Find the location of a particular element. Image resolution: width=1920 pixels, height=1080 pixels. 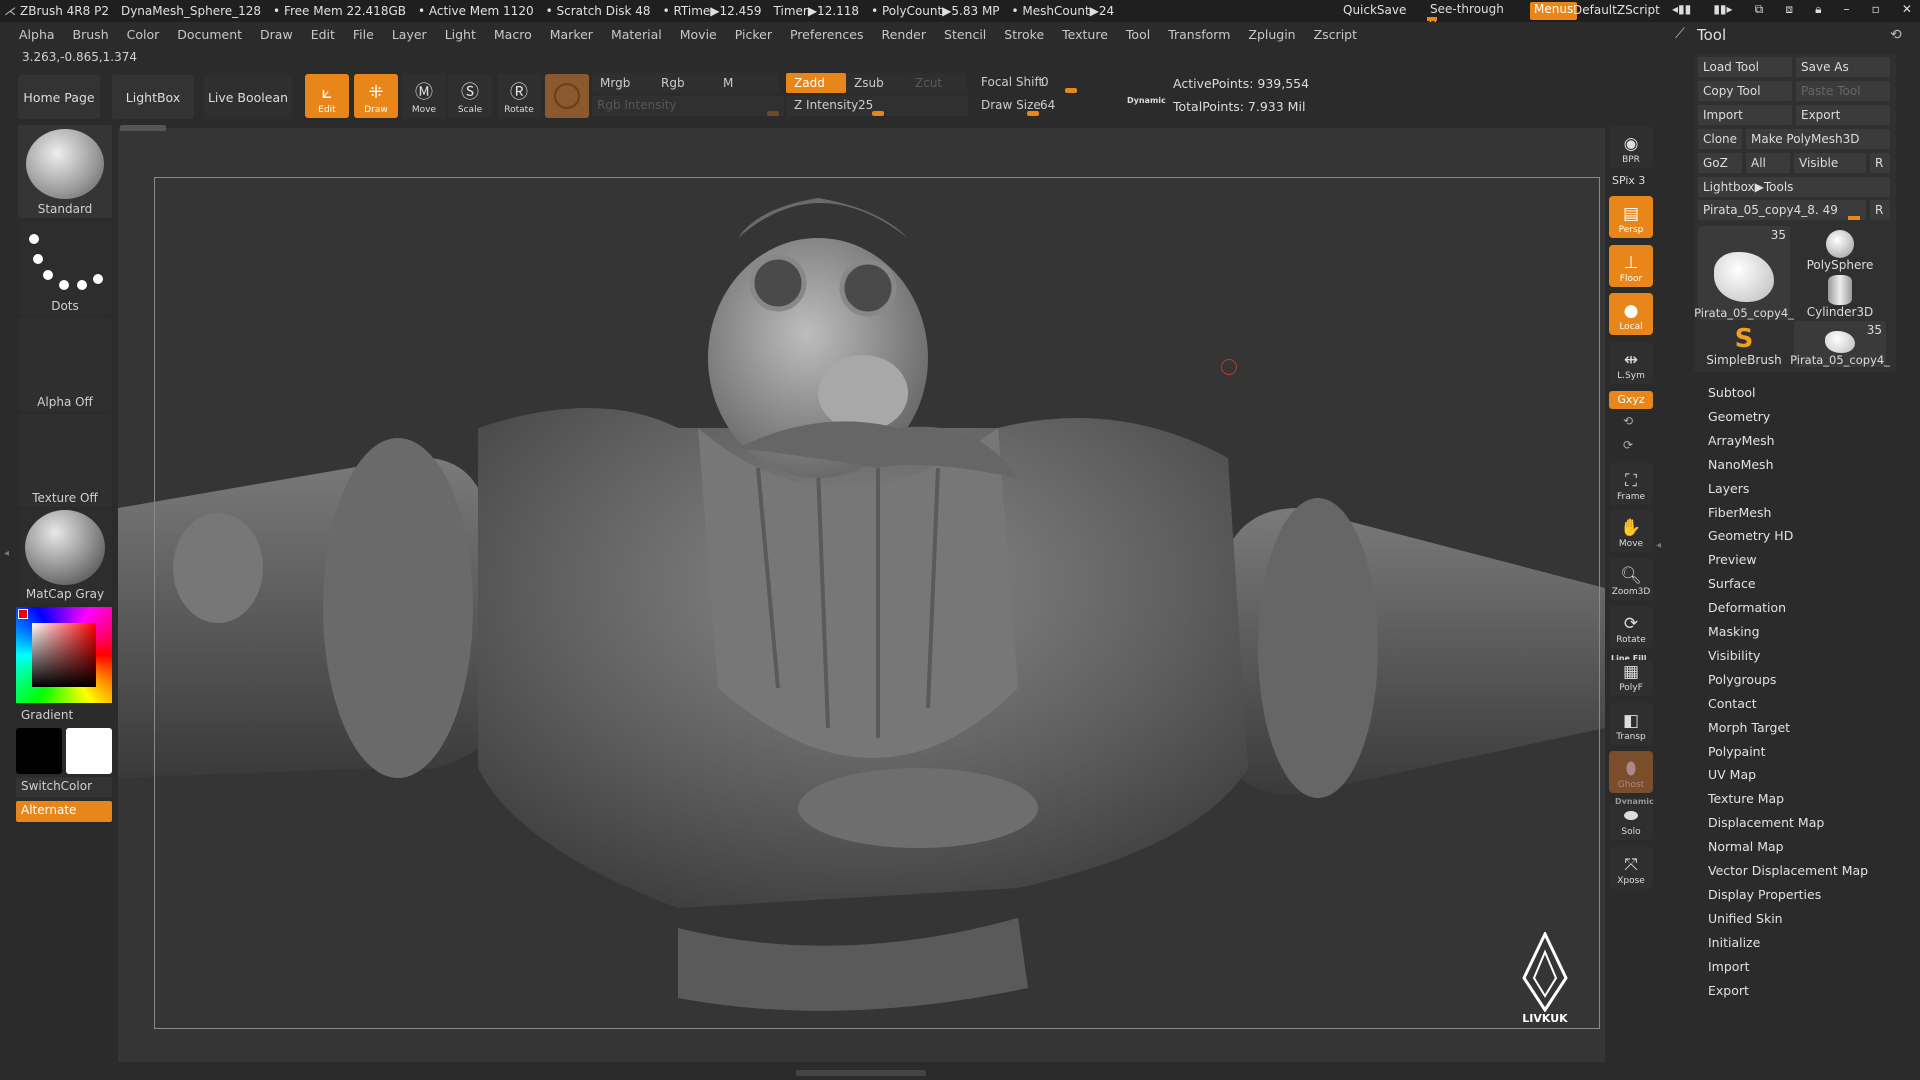

draw-button: ⁜ Draw is located at coordinates (376, 96).